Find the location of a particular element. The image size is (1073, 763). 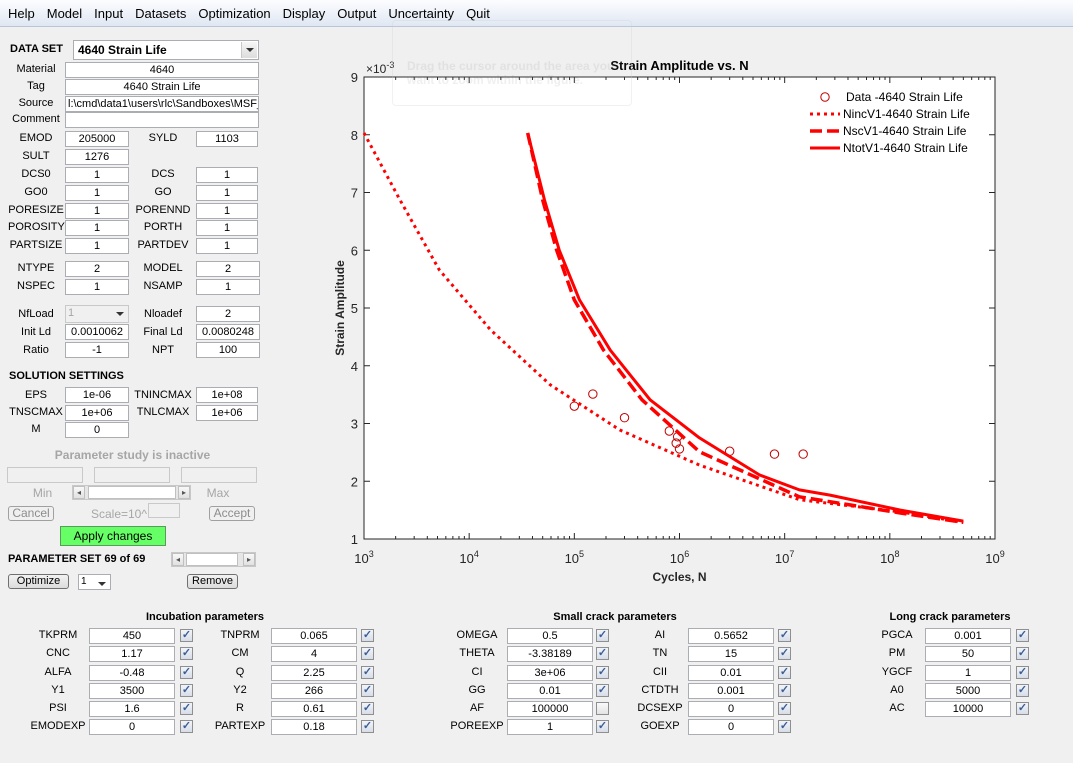

prop-field-porth: 1 is located at coordinates (227, 228).